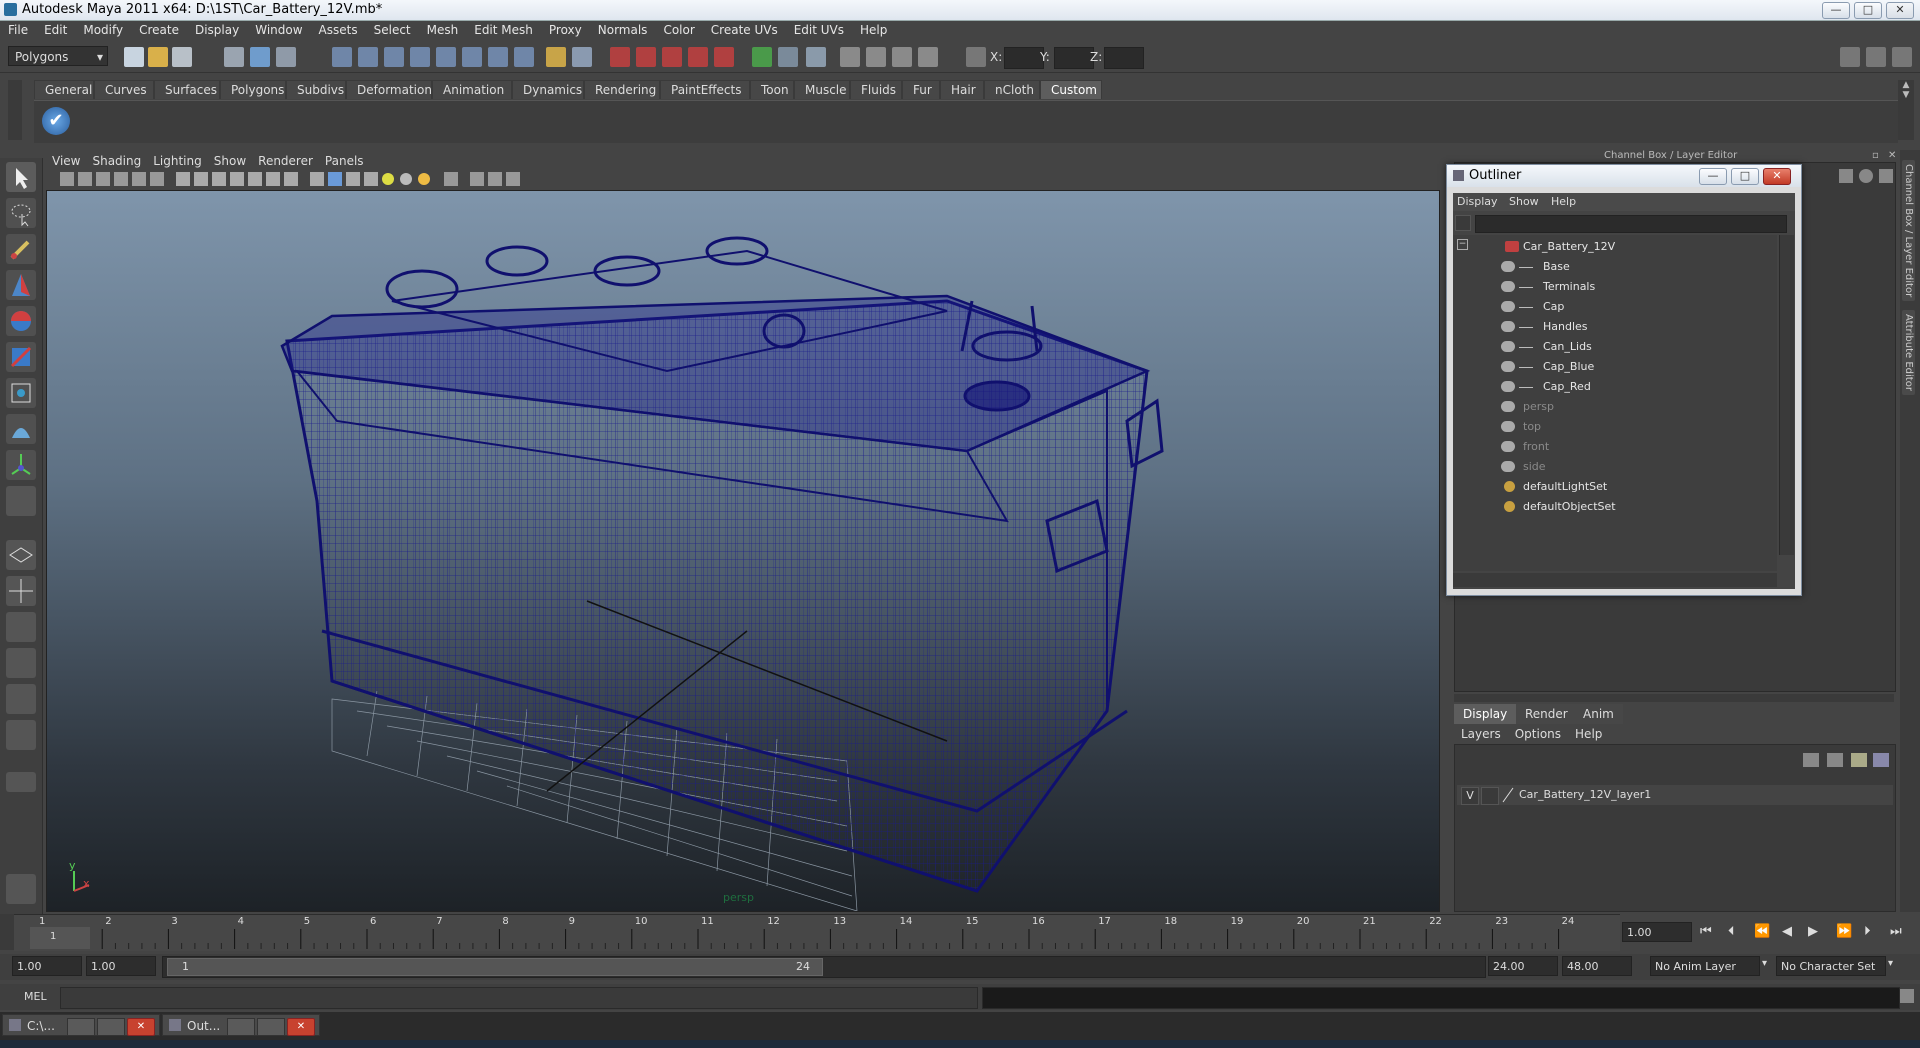  Describe the element at coordinates (1900, 10) in the screenshot. I see `close-button: ✕` at that location.